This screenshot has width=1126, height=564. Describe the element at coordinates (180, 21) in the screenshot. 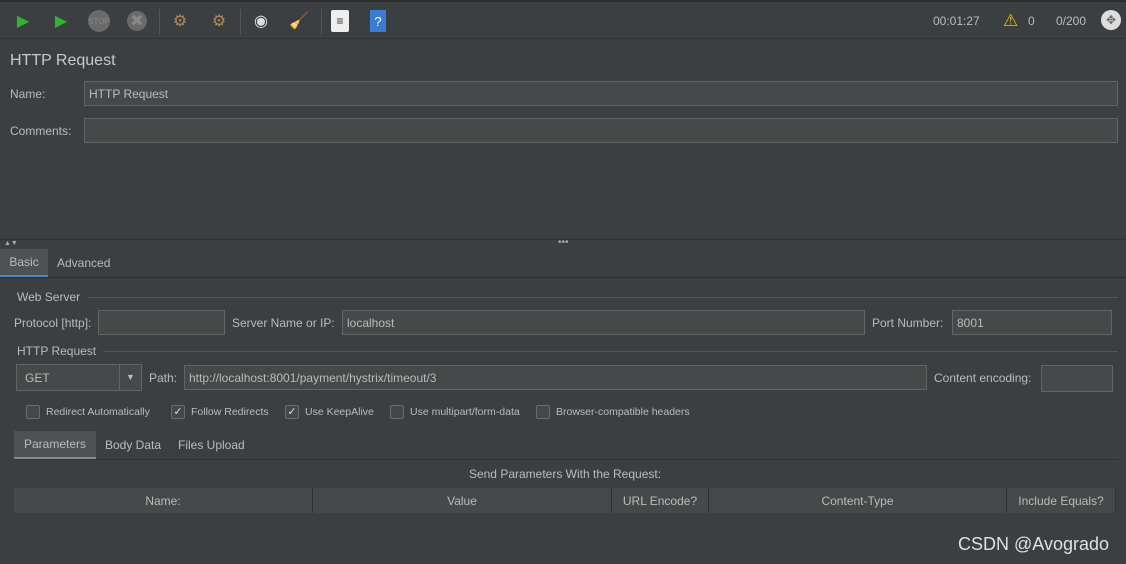

I see `clear-icon: ⚙` at that location.